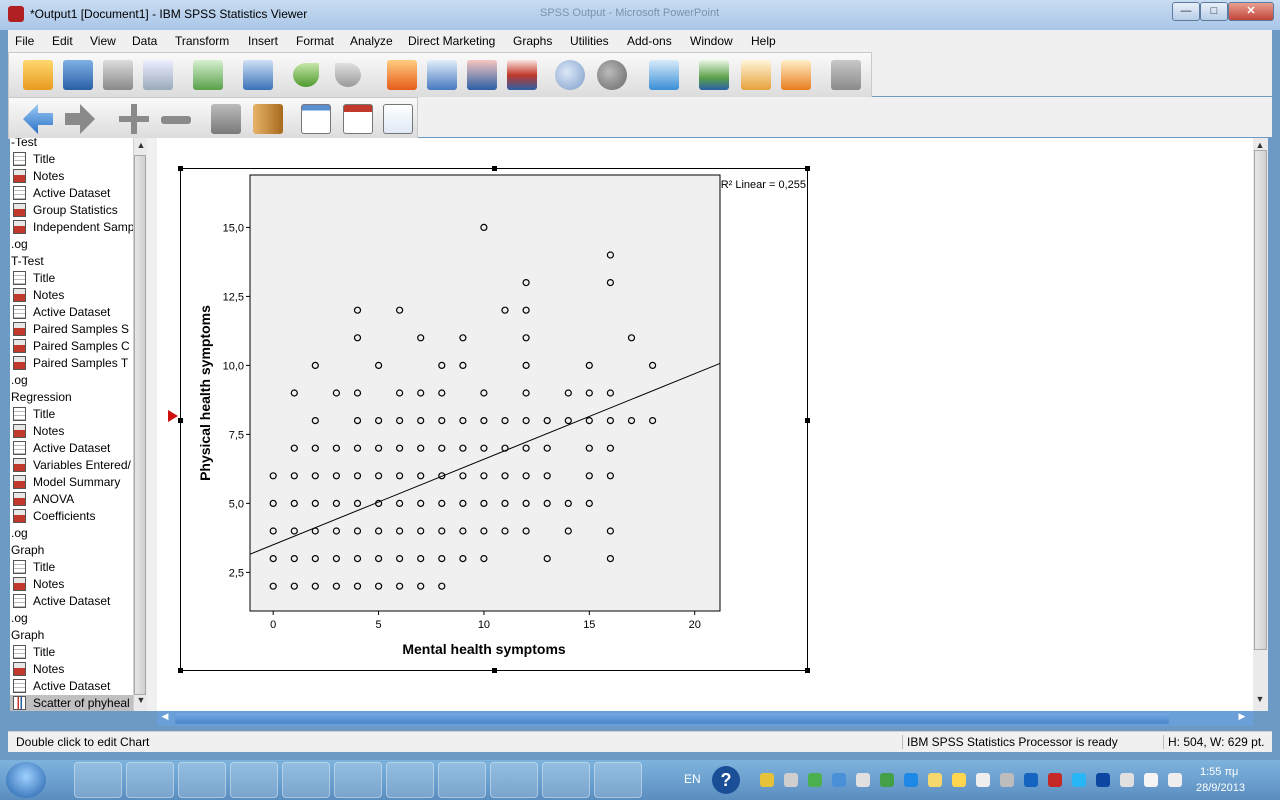 This screenshot has height=800, width=1280. Describe the element at coordinates (26, 780) in the screenshot. I see `start-button-icon` at that location.